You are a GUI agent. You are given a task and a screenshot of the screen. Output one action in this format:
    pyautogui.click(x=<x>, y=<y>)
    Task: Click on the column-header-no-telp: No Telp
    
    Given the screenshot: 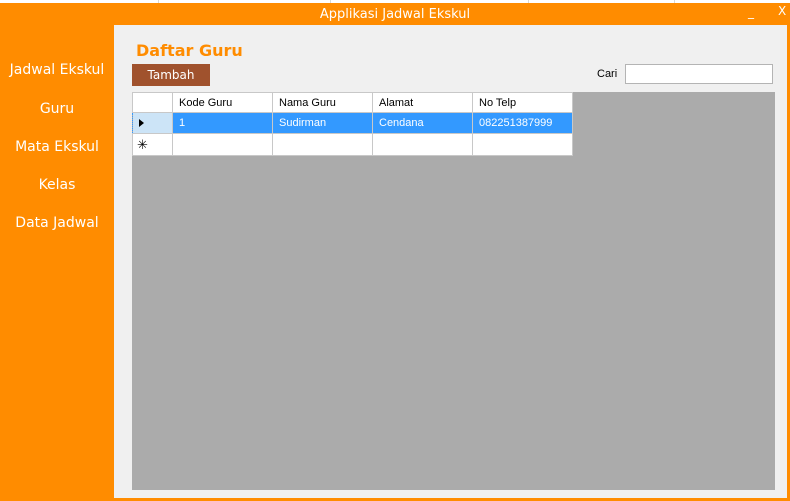 What is the action you would take?
    pyautogui.click(x=522, y=102)
    